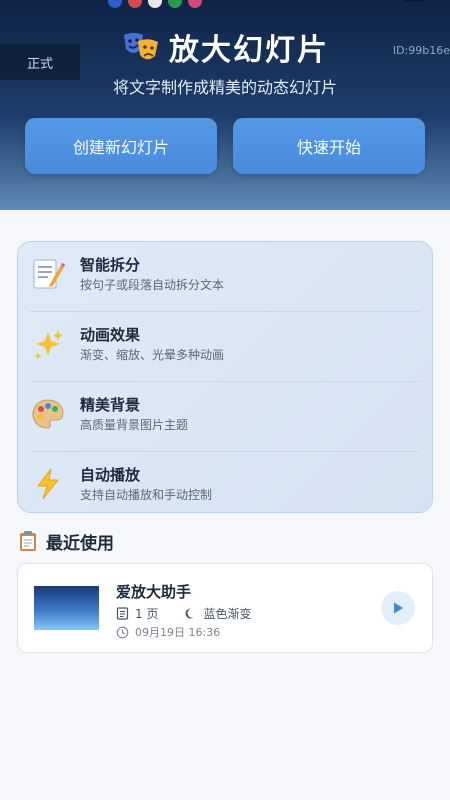 The height and width of the screenshot is (800, 450). What do you see at coordinates (134, 425) in the screenshot?
I see `feature-desc: 高质量背景图片主题` at bounding box center [134, 425].